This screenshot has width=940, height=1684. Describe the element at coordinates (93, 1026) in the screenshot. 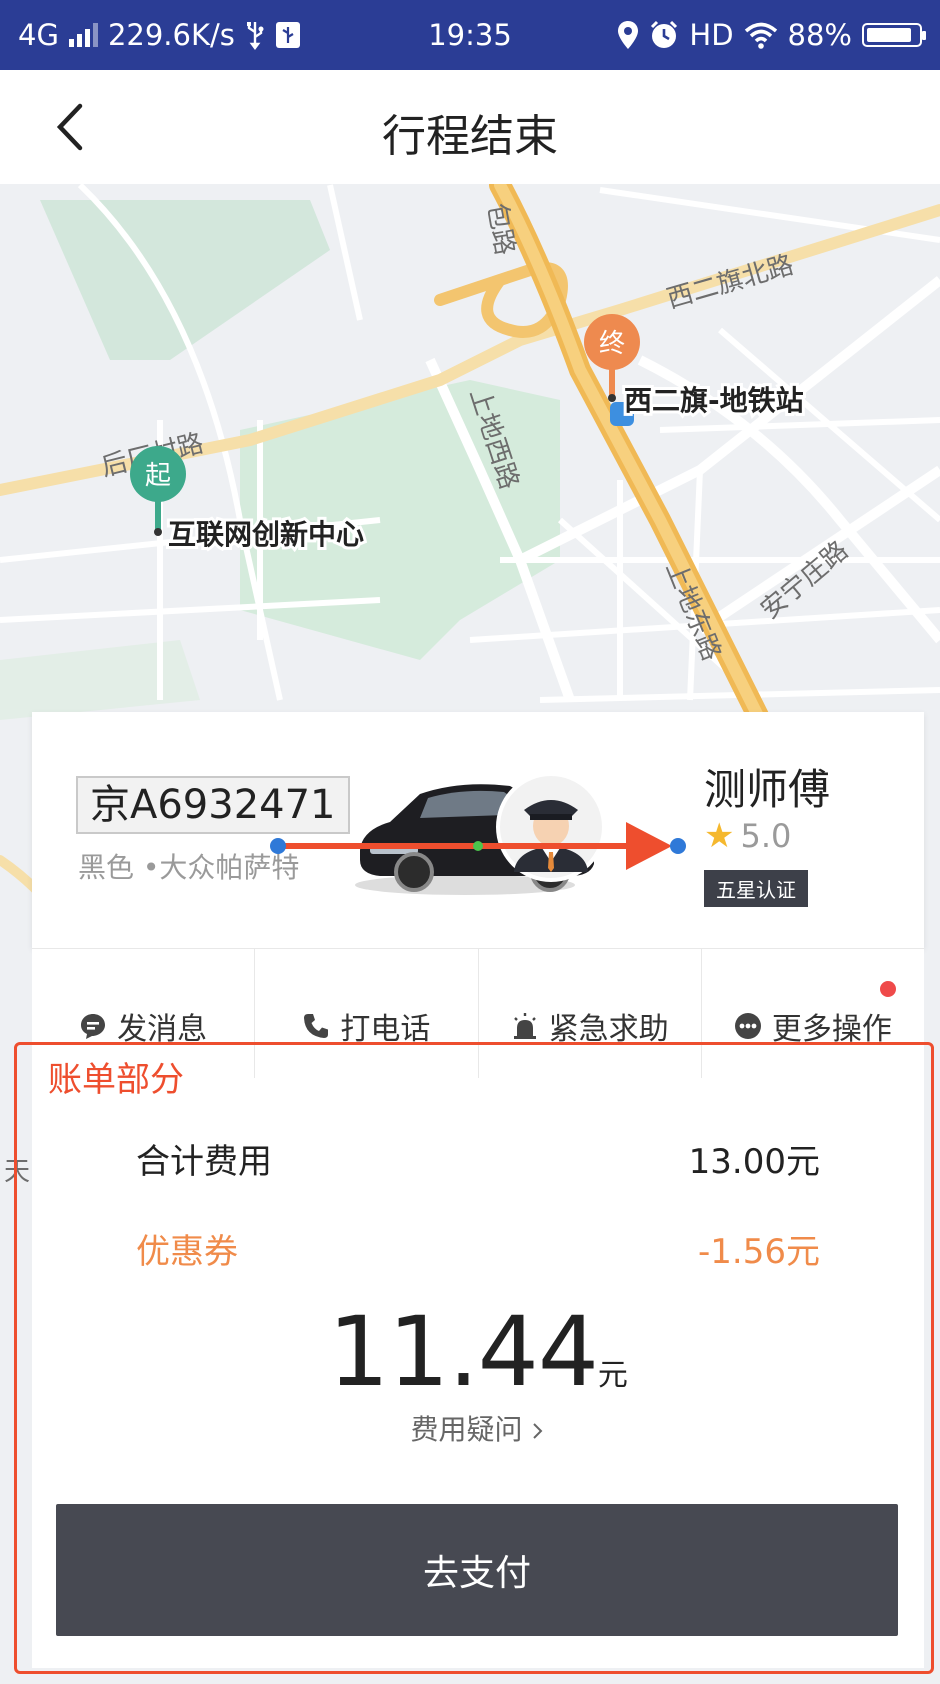

I see `message-icon` at that location.